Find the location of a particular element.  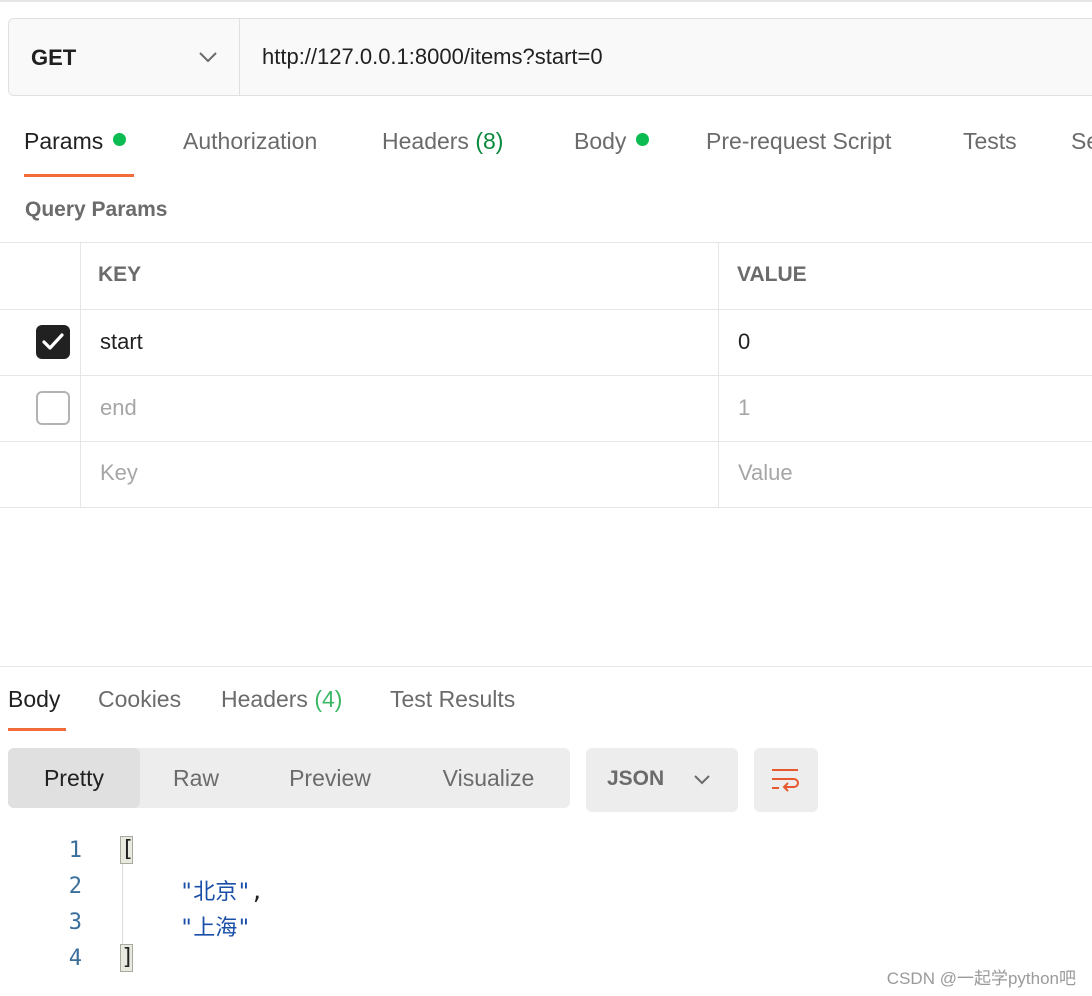

tab-authorization: Authorization is located at coordinates (250, 141).